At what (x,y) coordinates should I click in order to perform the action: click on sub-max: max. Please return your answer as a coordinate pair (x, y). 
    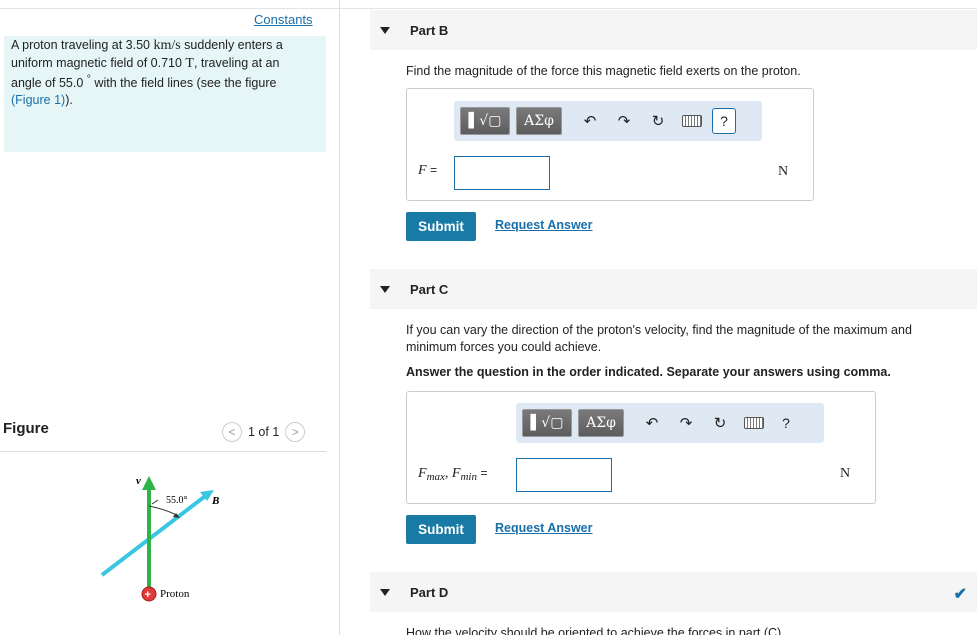
    Looking at the image, I should click on (435, 477).